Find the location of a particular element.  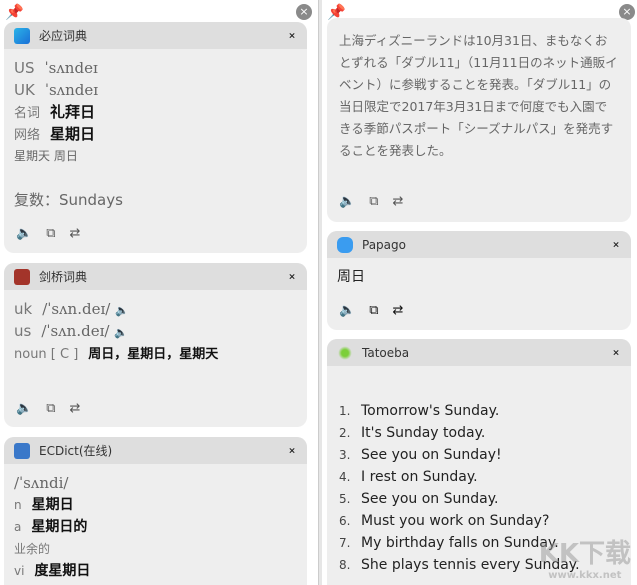

definition: 周日，星期日，星期天 is located at coordinates (153, 354).